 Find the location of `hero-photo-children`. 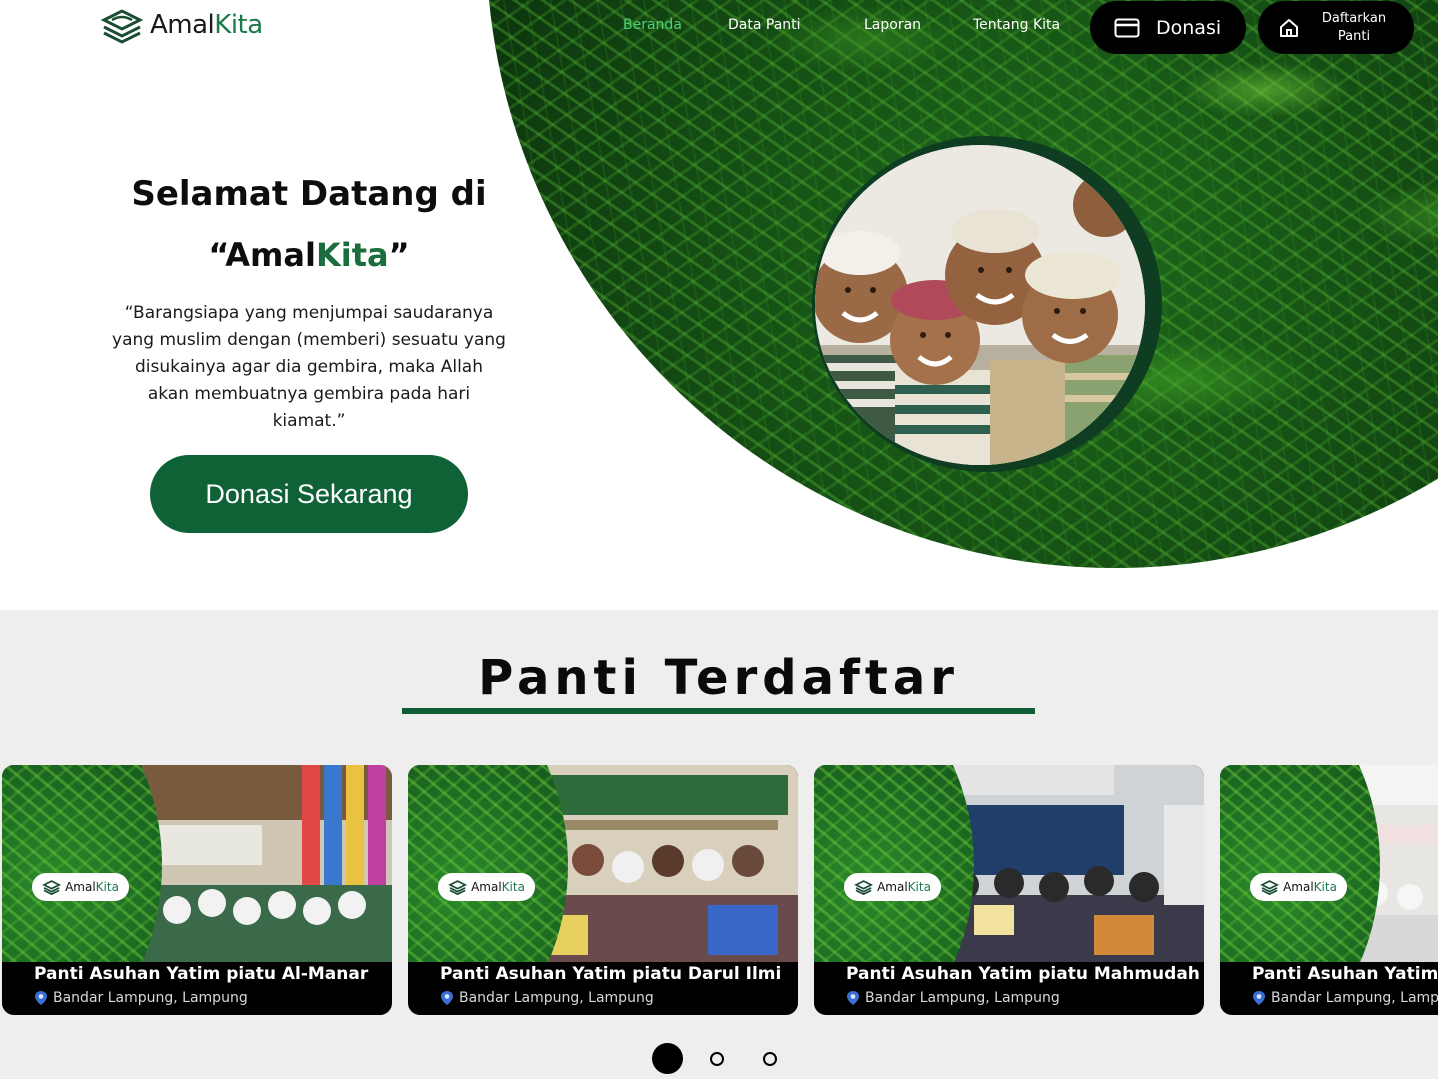

hero-photo-children is located at coordinates (980, 305).